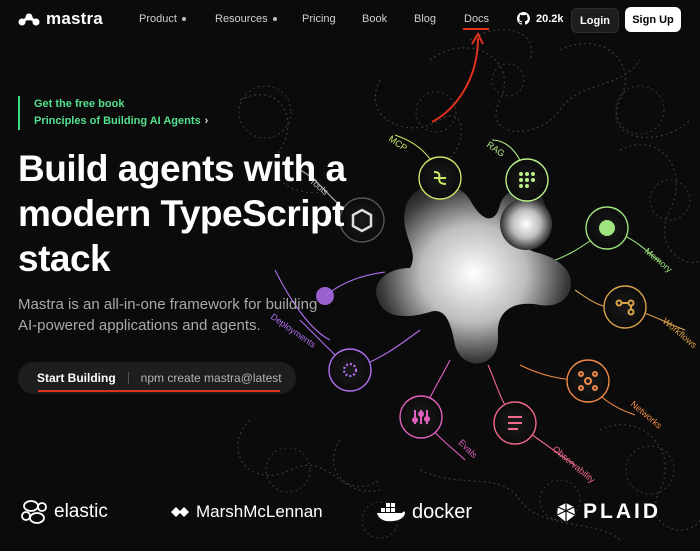 The image size is (700, 551). Describe the element at coordinates (607, 228) in the screenshot. I see `memory-node-icon` at that location.